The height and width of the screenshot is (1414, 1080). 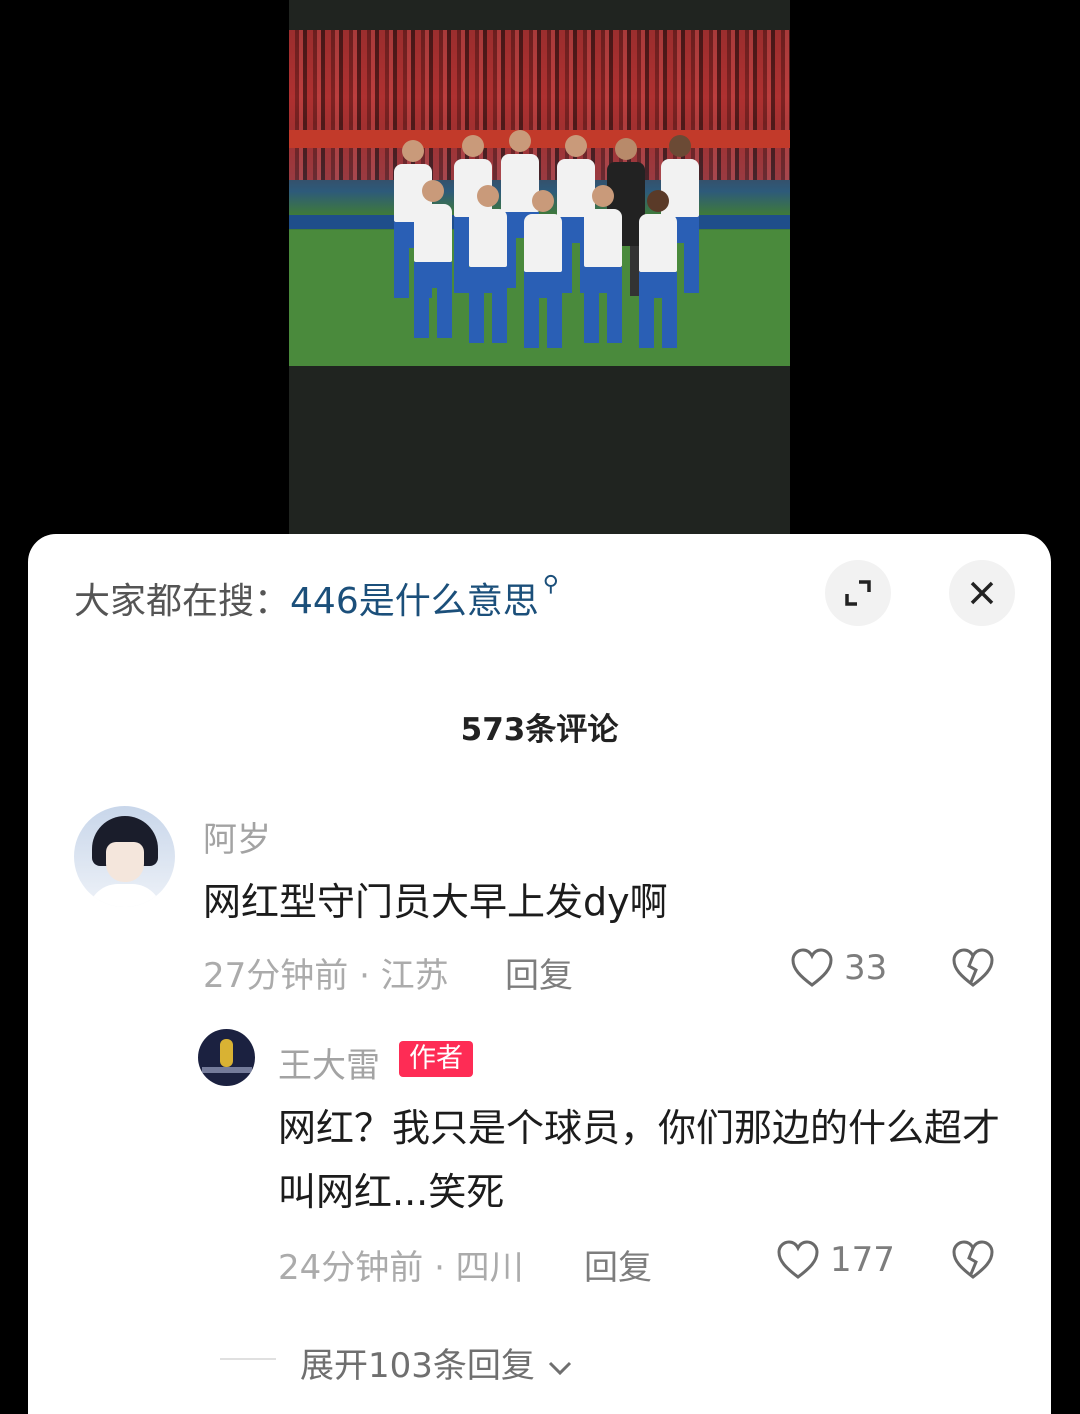 I want to click on close-icon, so click(x=982, y=593).